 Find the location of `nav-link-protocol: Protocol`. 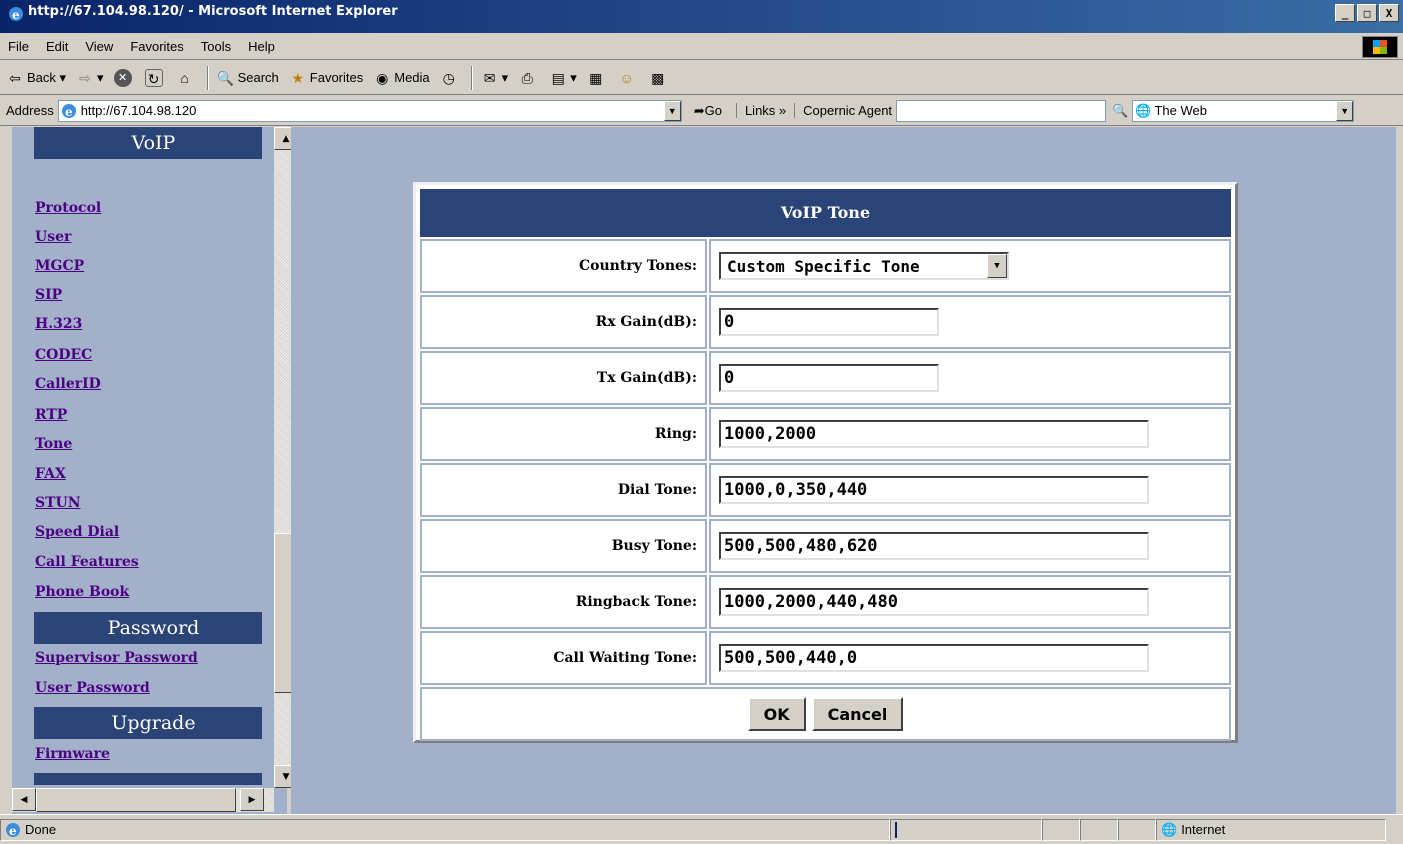

nav-link-protocol: Protocol is located at coordinates (68, 208).